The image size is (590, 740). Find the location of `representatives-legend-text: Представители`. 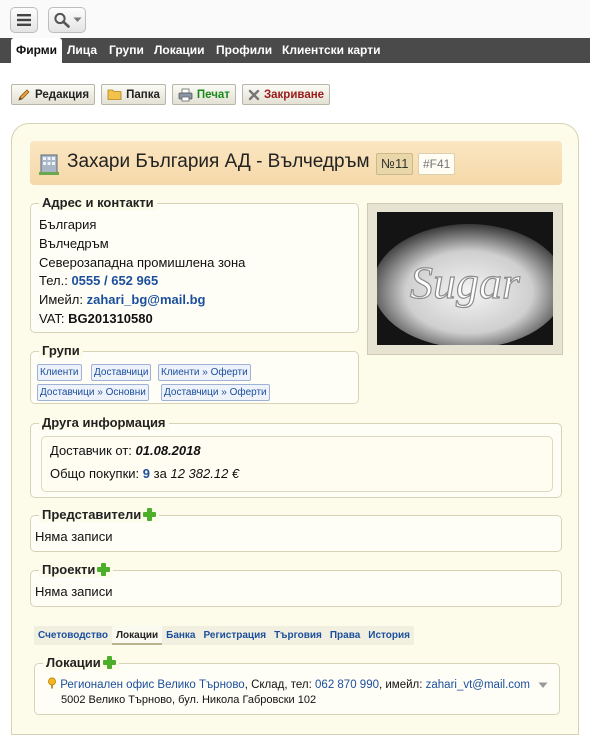

representatives-legend-text: Представители is located at coordinates (92, 514).